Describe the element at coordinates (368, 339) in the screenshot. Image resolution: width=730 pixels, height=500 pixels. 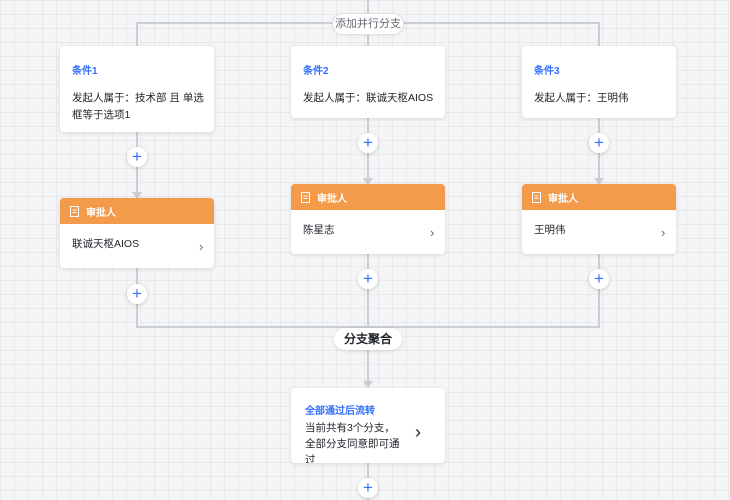
I see `branch-merge-node: 分支聚合` at that location.